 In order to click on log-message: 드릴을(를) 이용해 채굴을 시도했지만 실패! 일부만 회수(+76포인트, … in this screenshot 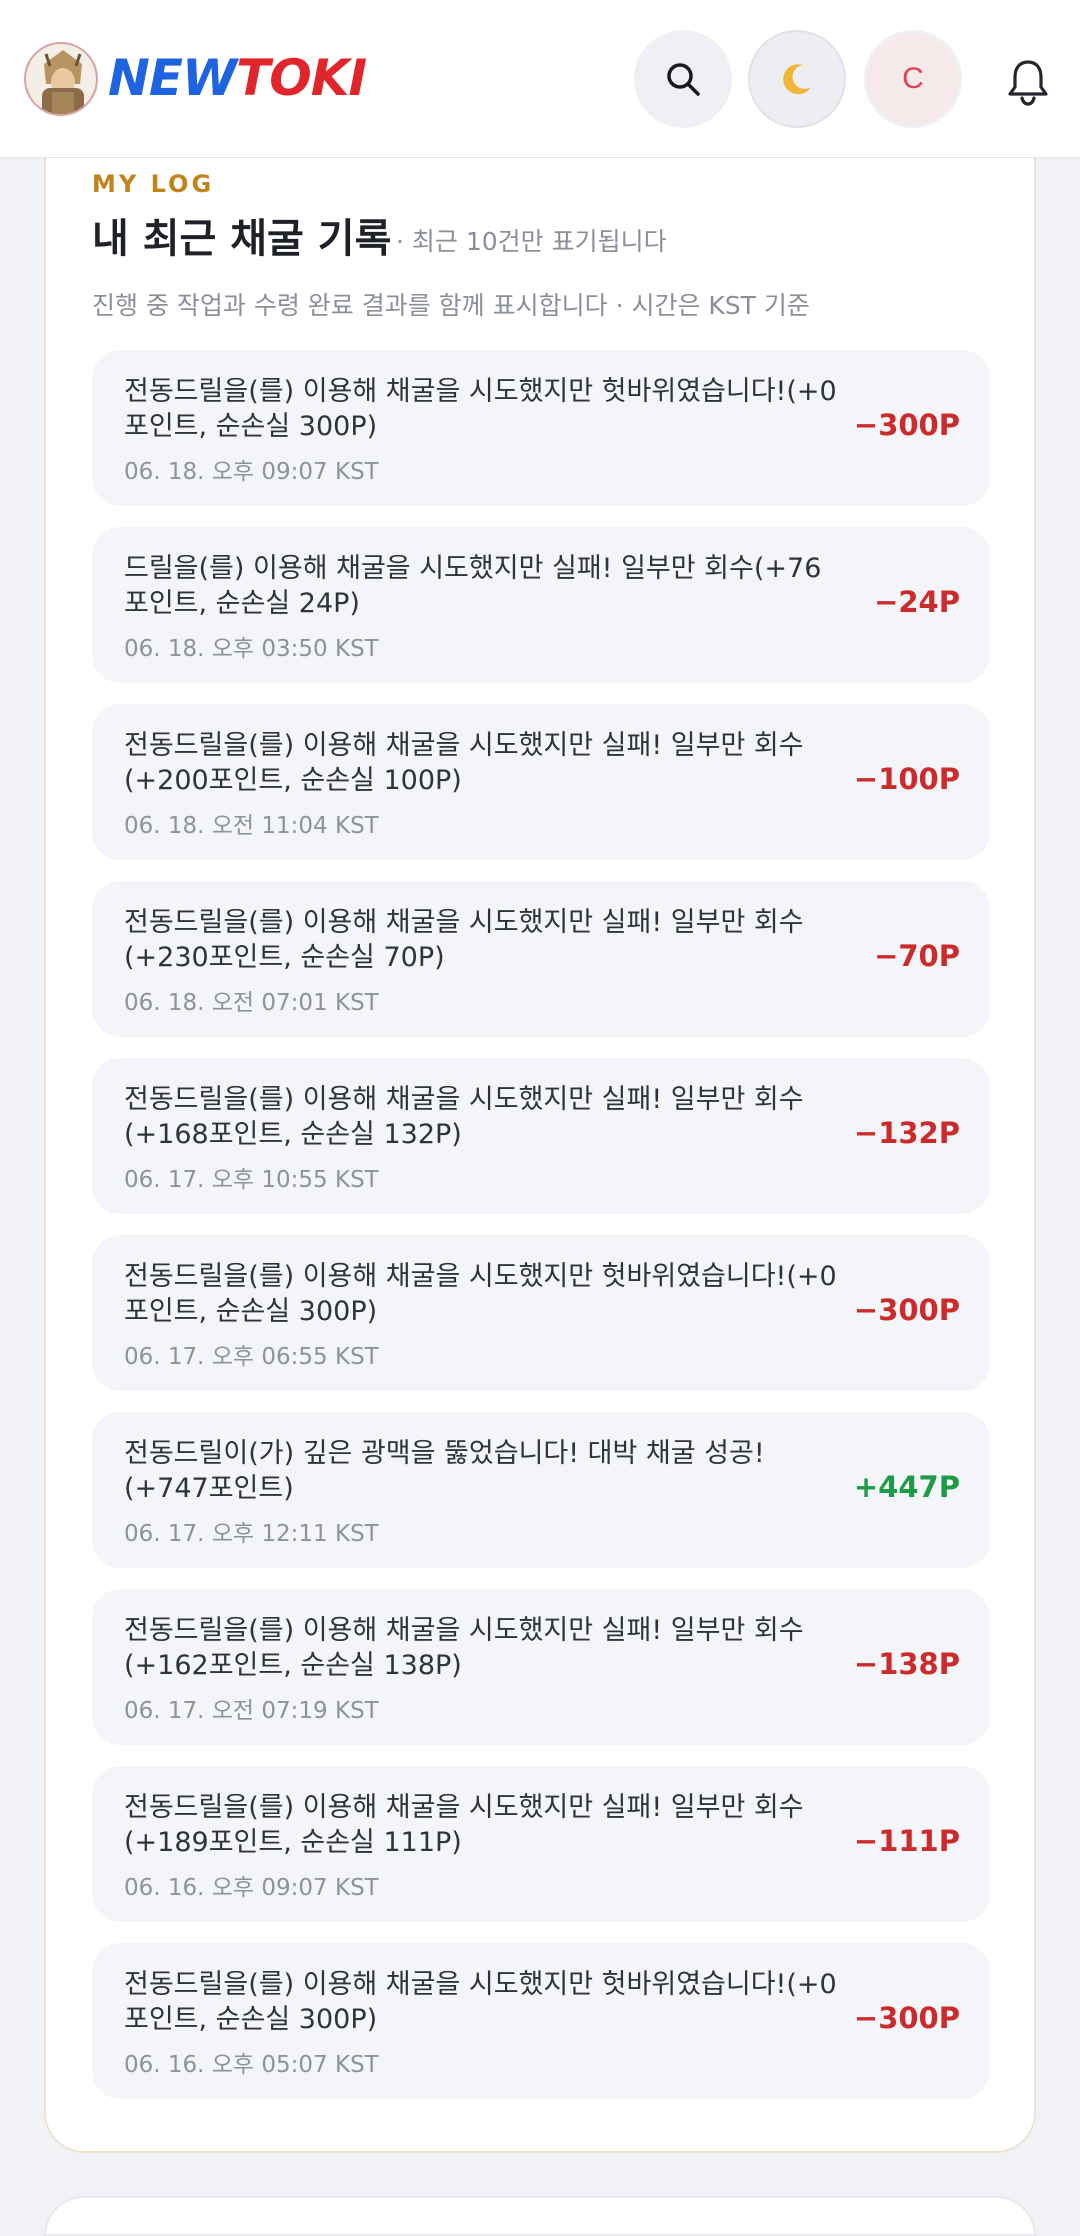, I will do `click(473, 586)`.